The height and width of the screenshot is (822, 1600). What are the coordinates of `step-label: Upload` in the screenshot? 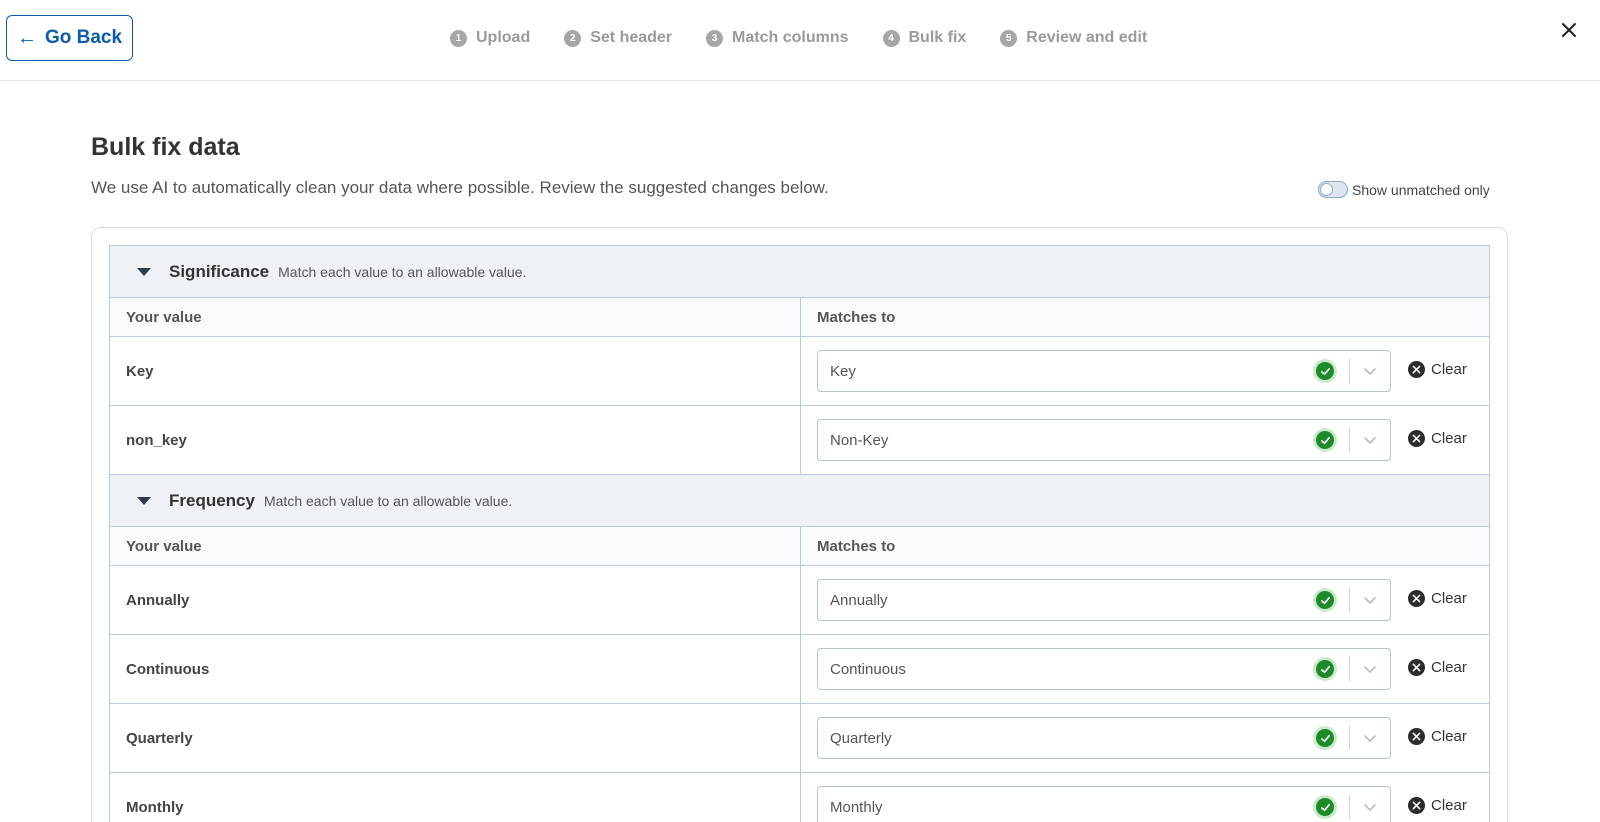 It's located at (503, 37).